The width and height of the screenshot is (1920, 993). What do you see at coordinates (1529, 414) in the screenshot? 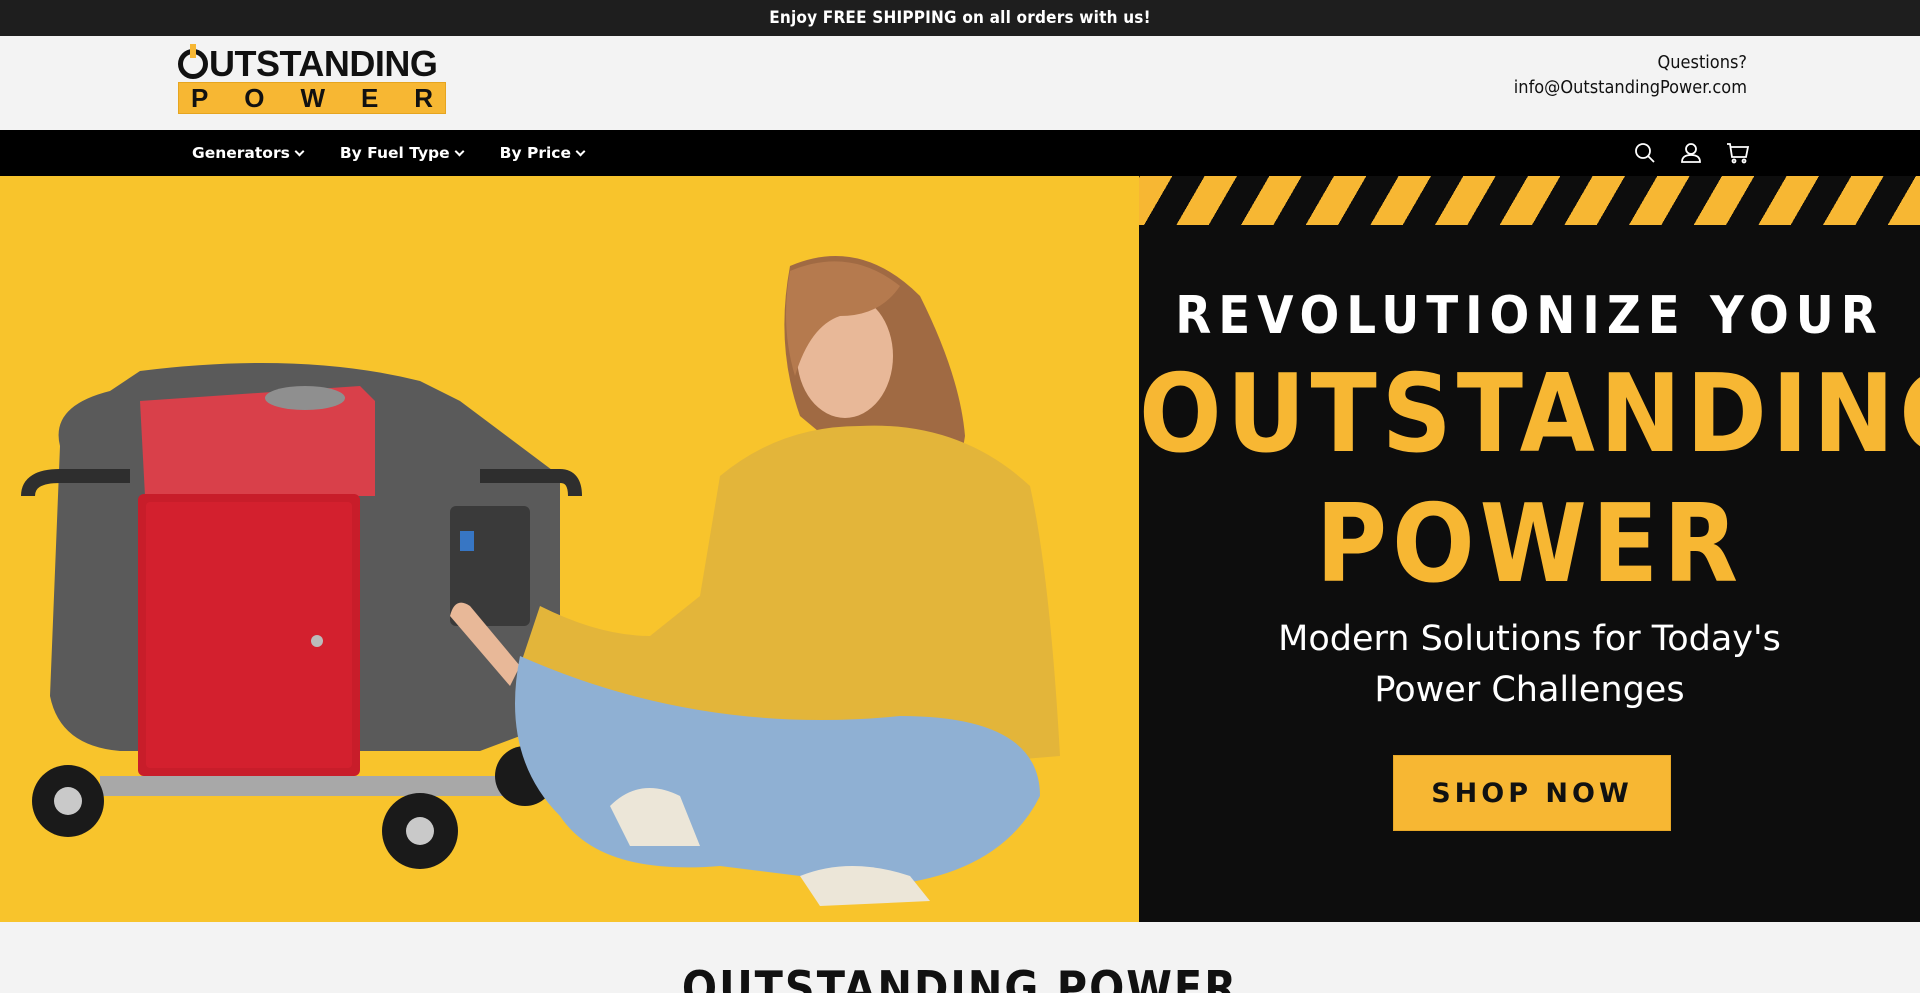
I see `hero-heading-brand: OUTSTANDING` at bounding box center [1529, 414].